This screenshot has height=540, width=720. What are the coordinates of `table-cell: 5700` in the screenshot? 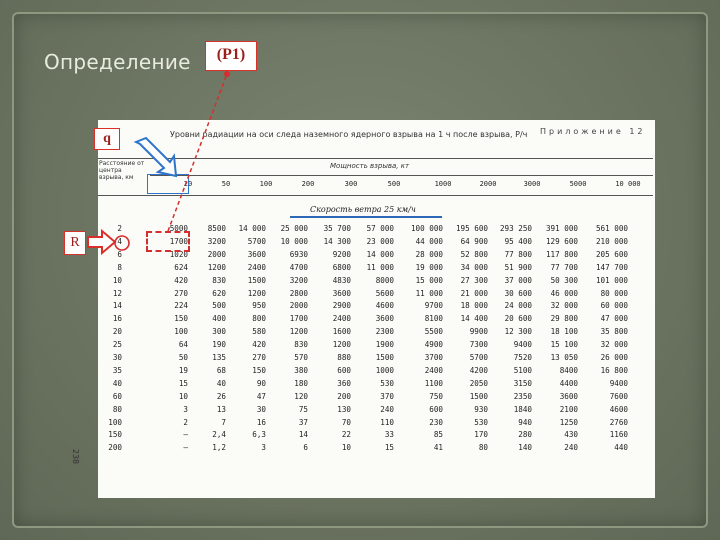 It's located at (478, 357).